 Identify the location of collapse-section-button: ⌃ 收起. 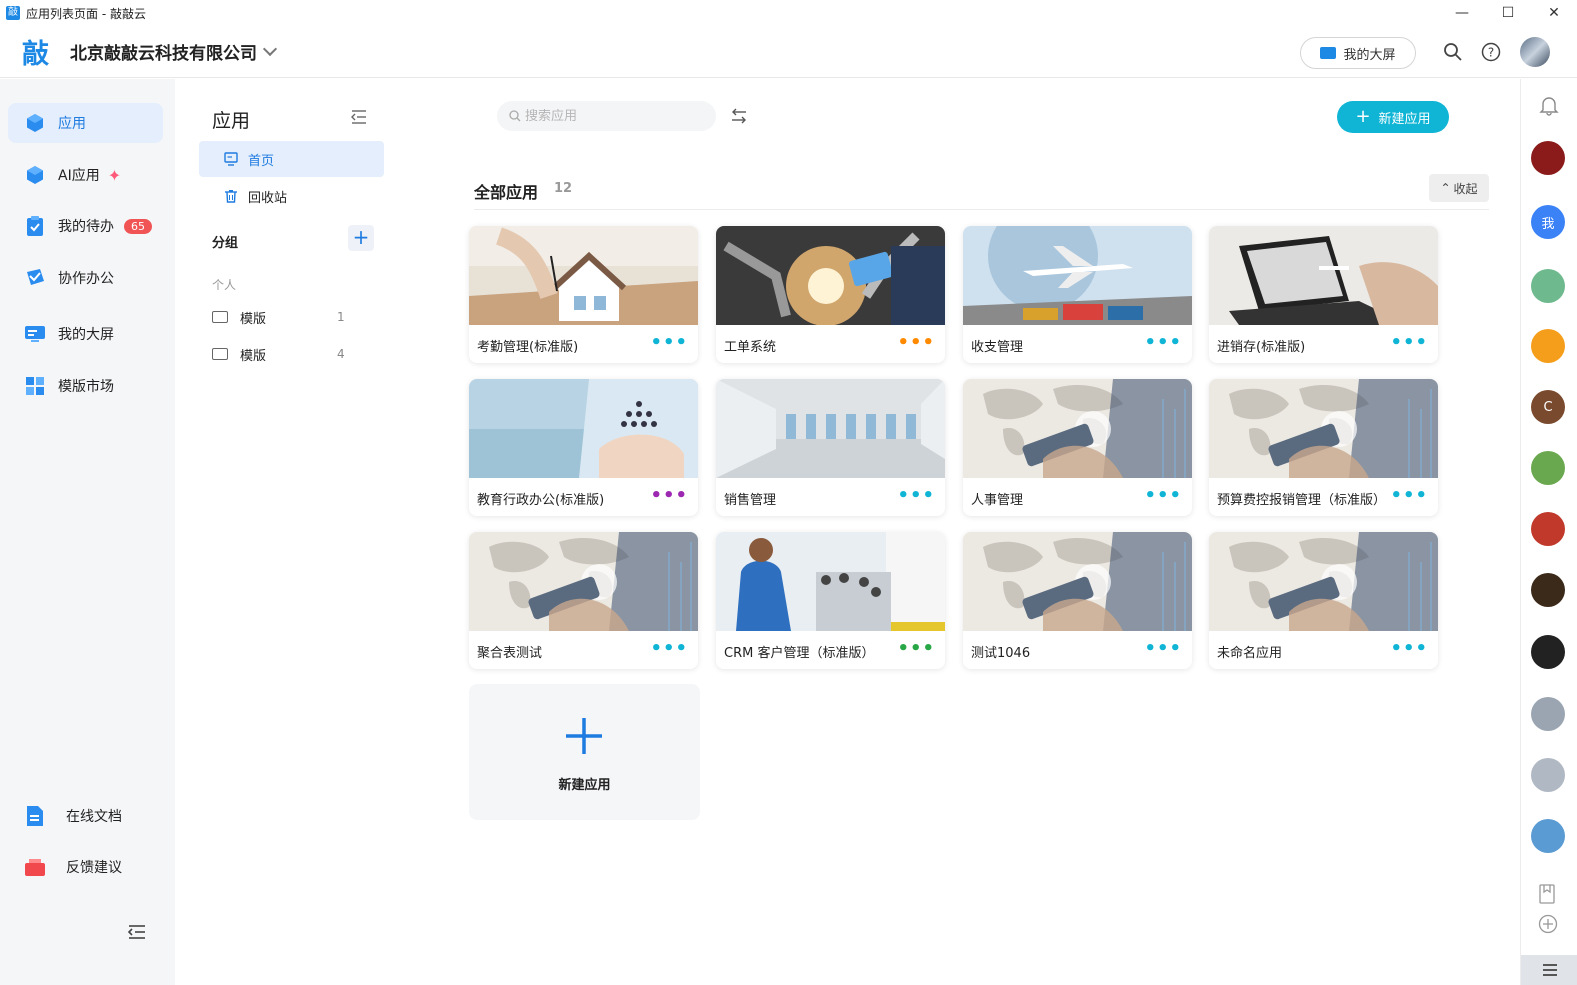
(1459, 188).